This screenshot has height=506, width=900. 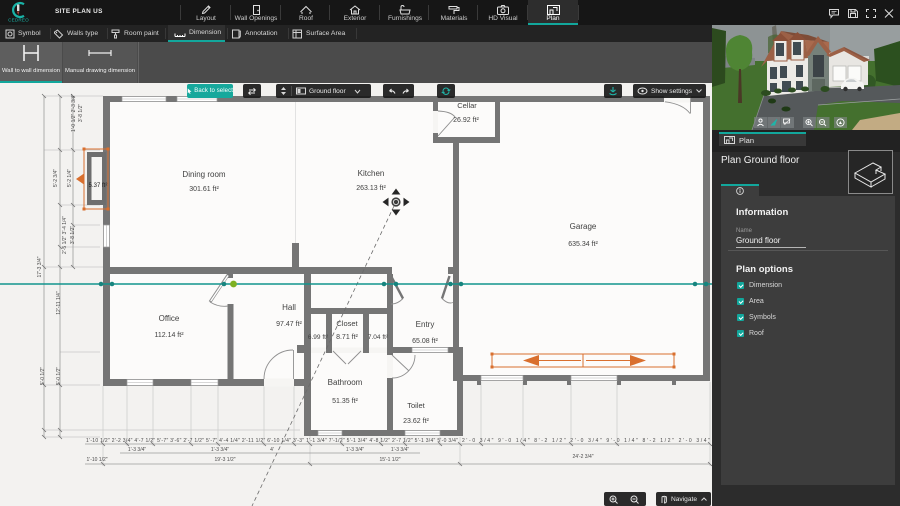 I want to click on svg-text: 112.14 ft², so click(x=169, y=335).